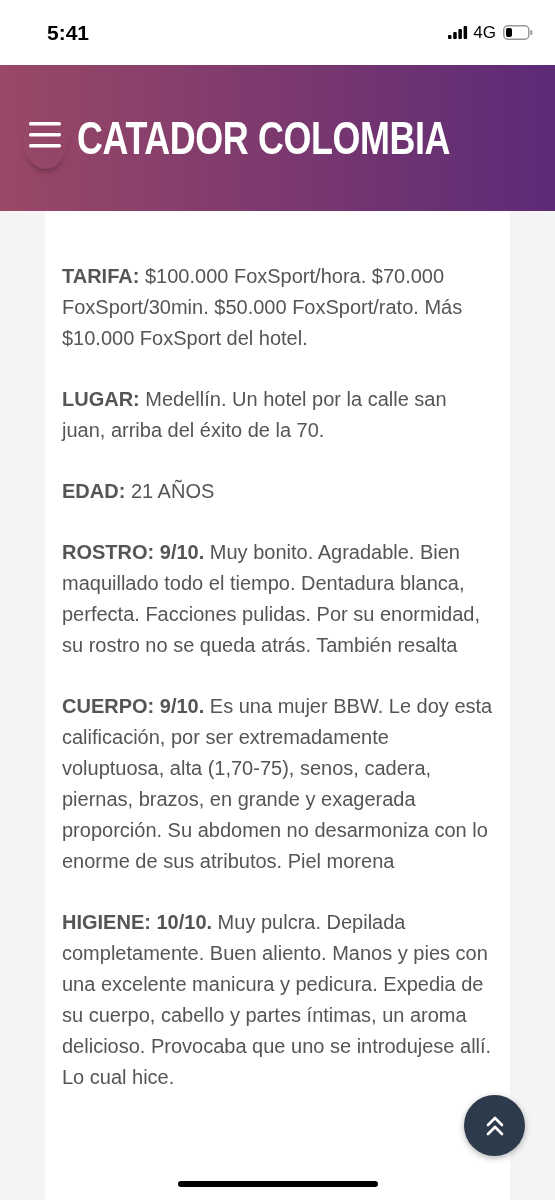  Describe the element at coordinates (277, 1000) in the screenshot. I see `review-paragraph: HIGIENE: 10/10. Muy pulcra. Depilada completamente. Buen aliento. Manos y pies con una excelente manicura y pedicura. Expedia de su cuerpo, cabello y partes íntimas, un aroma delicioso. Provocaba que uno se introdujese allí. Lo cual hice.` at that location.